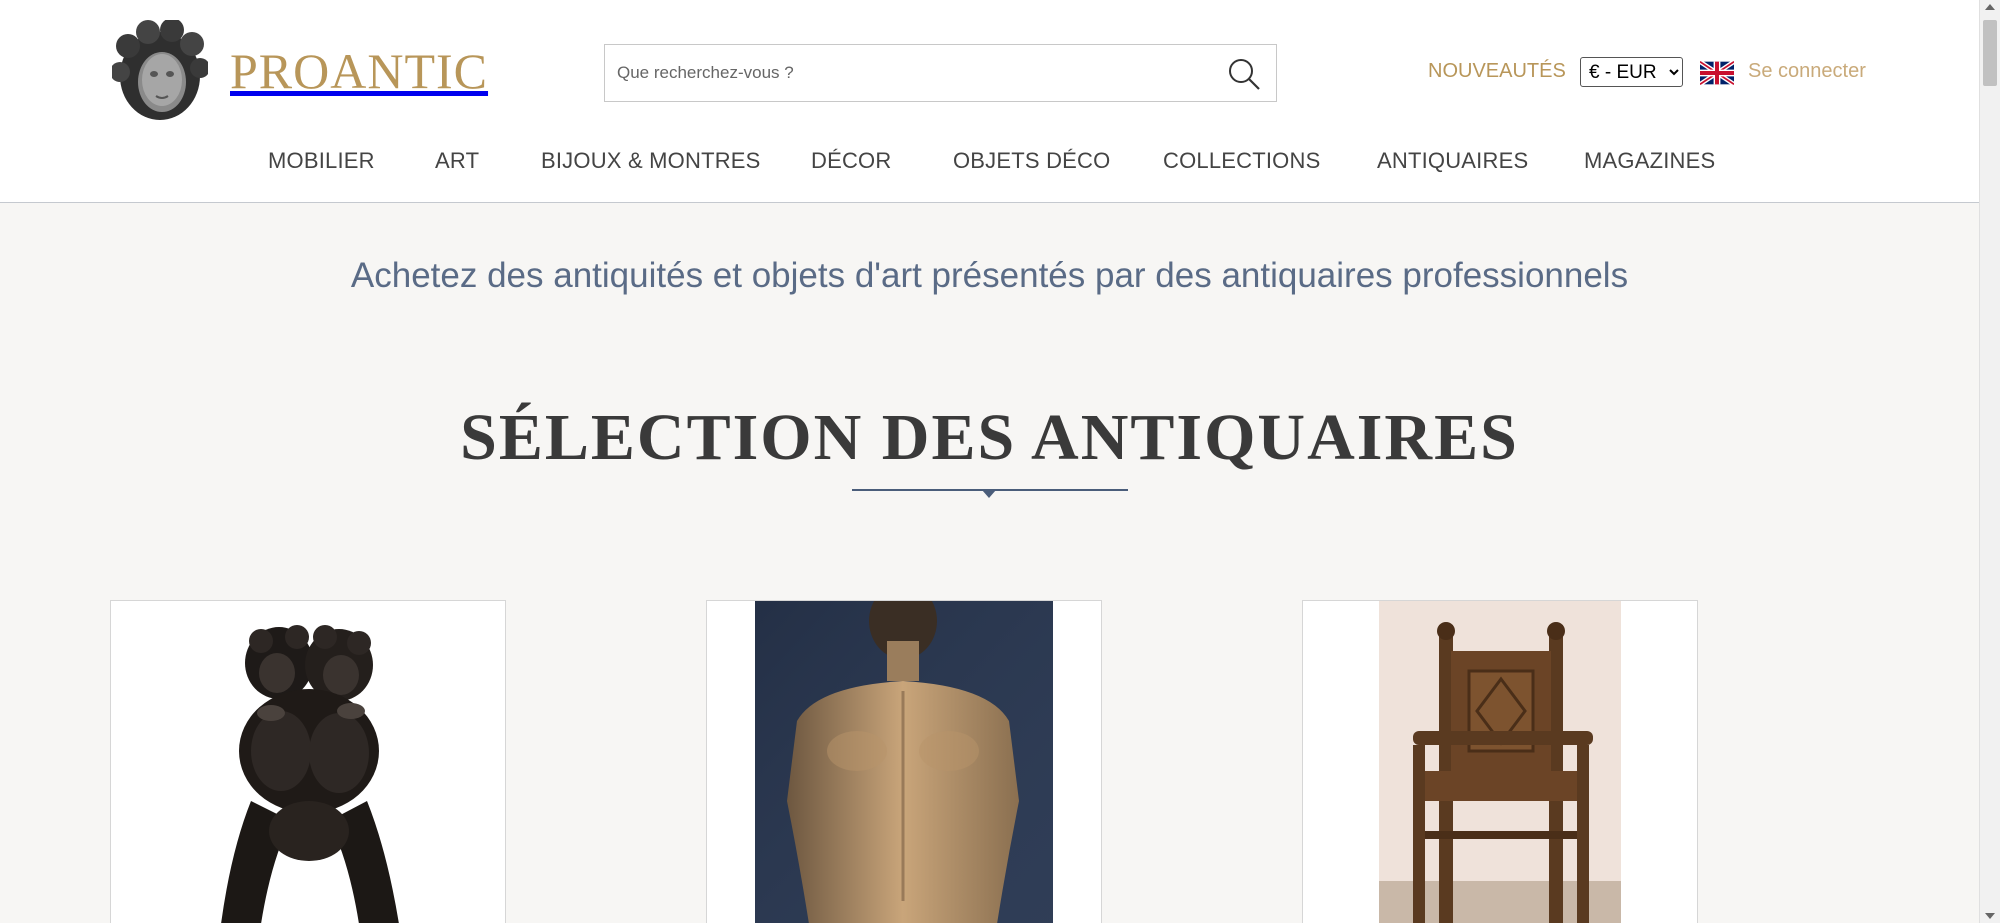  I want to click on divider-notch-icon, so click(989, 494).